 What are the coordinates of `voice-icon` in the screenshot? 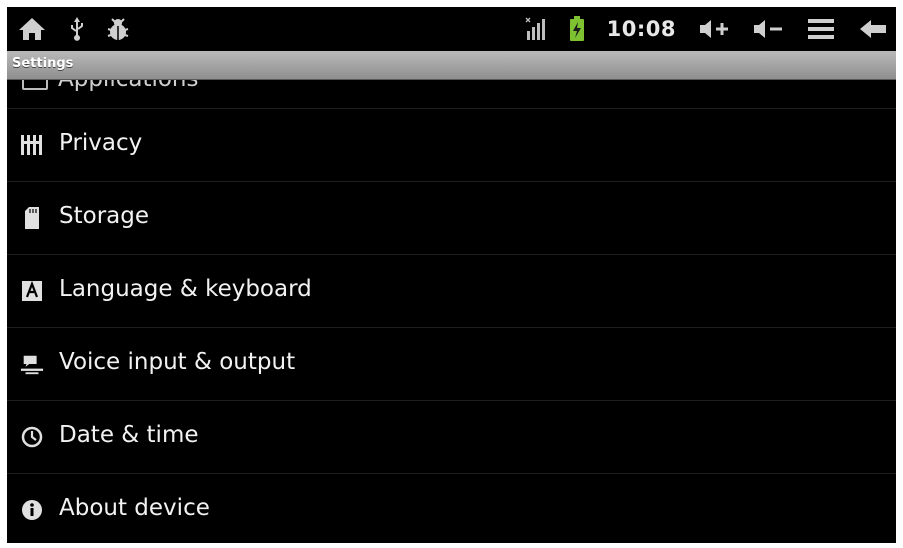 It's located at (32, 364).